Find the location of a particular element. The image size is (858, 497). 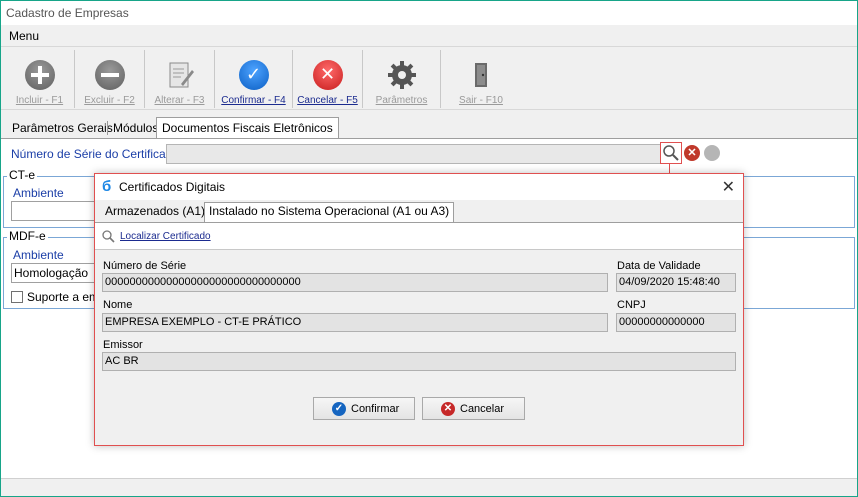

alterar-button: Alterar - F3 is located at coordinates (180, 79).